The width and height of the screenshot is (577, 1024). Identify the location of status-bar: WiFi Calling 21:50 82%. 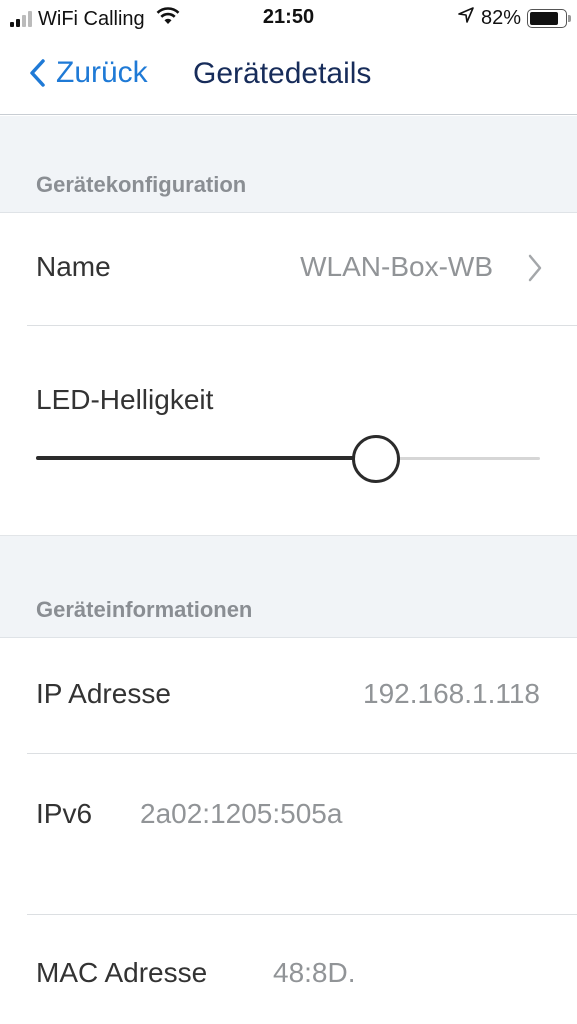
(288, 19).